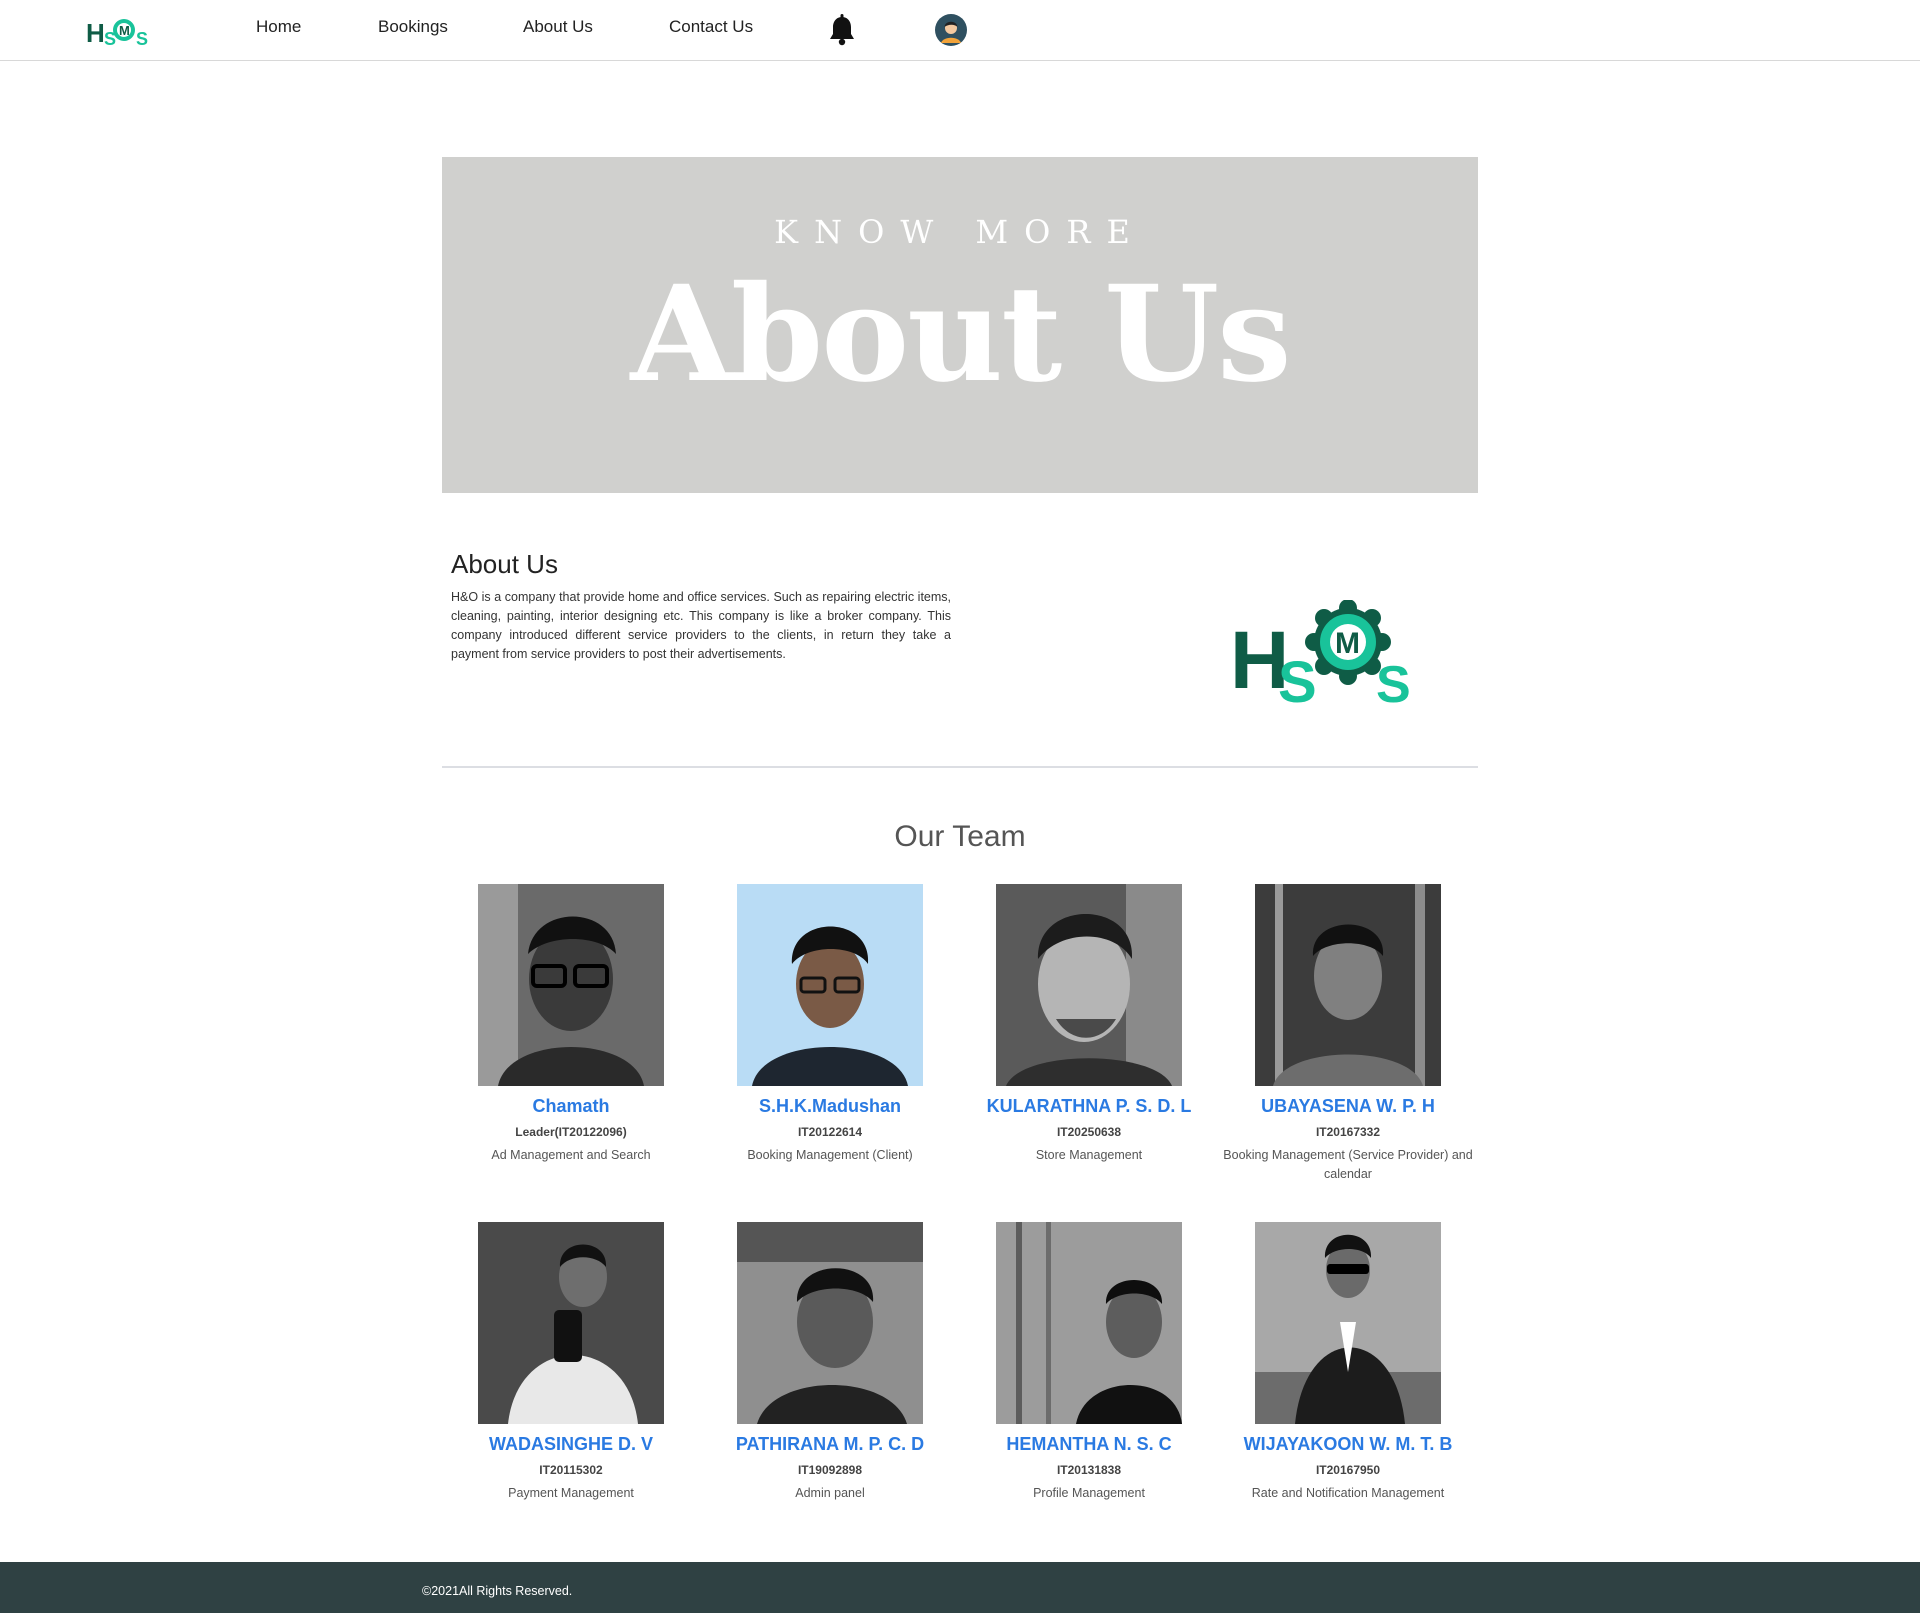  Describe the element at coordinates (830, 1470) in the screenshot. I see `member-id: IT19092898` at that location.